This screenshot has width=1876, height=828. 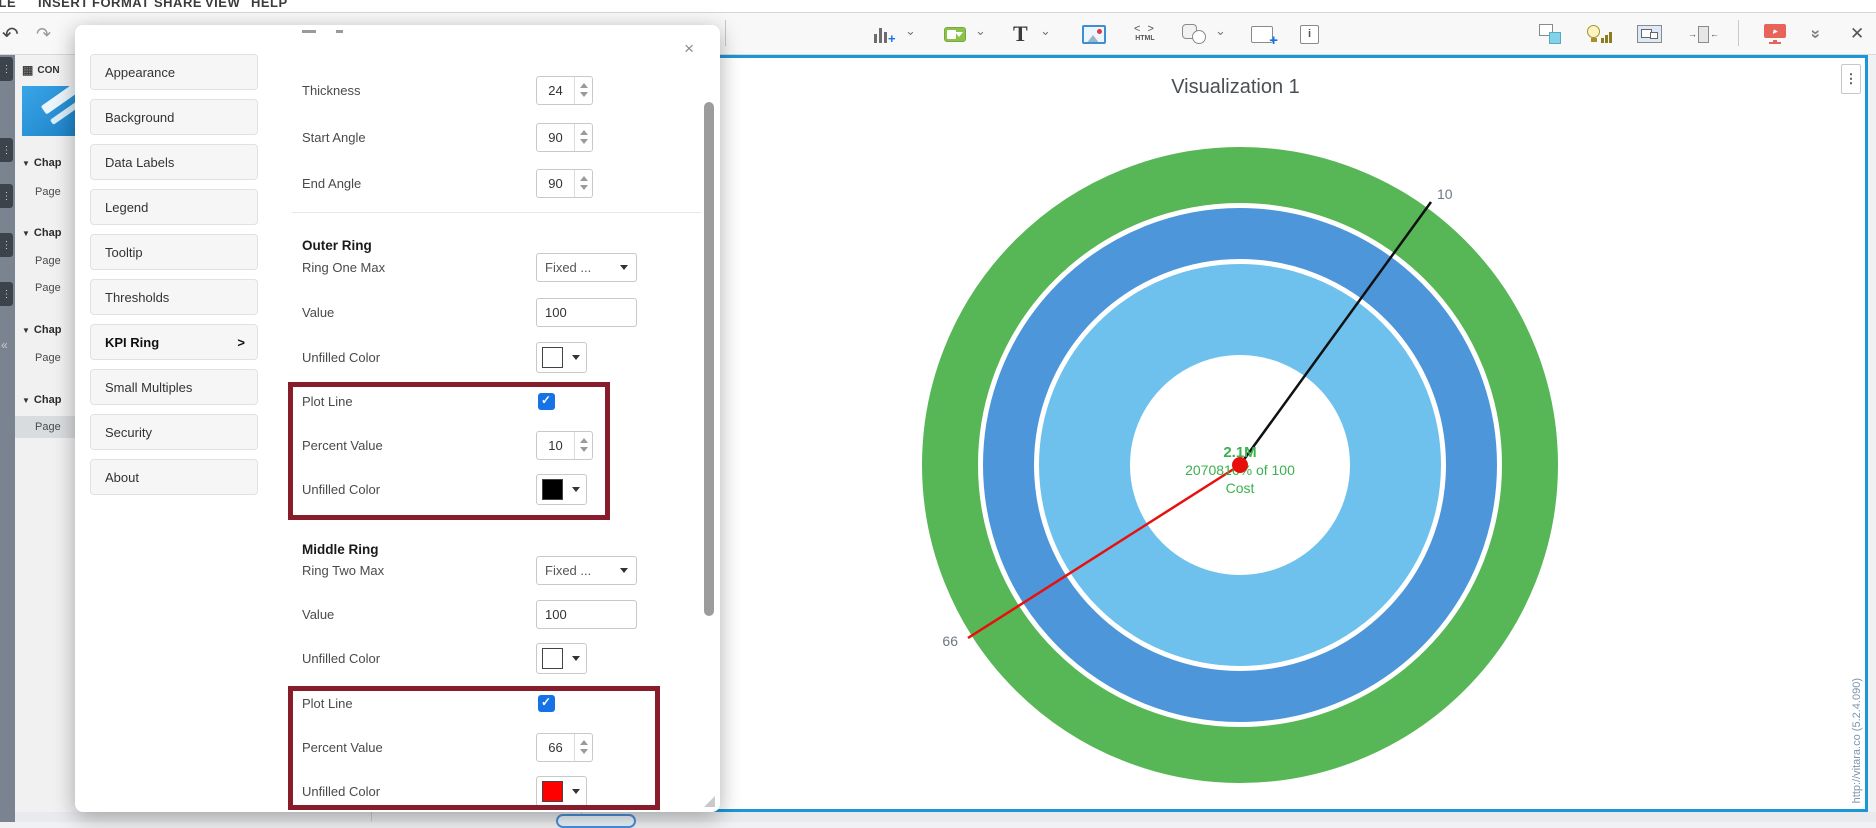 I want to click on rail-button-4: ⋮, so click(x=6, y=245).